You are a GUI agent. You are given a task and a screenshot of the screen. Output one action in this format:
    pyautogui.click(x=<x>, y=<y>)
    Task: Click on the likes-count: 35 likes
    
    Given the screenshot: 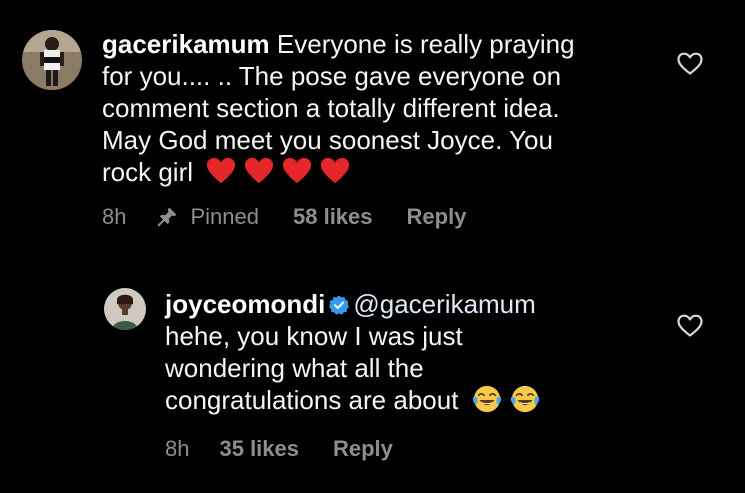 What is the action you would take?
    pyautogui.click(x=259, y=449)
    